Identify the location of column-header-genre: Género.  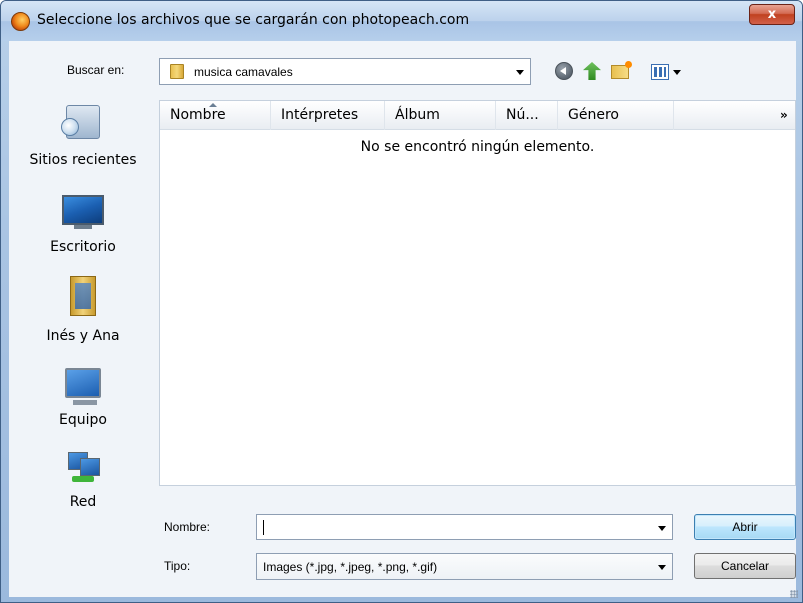
(616, 115).